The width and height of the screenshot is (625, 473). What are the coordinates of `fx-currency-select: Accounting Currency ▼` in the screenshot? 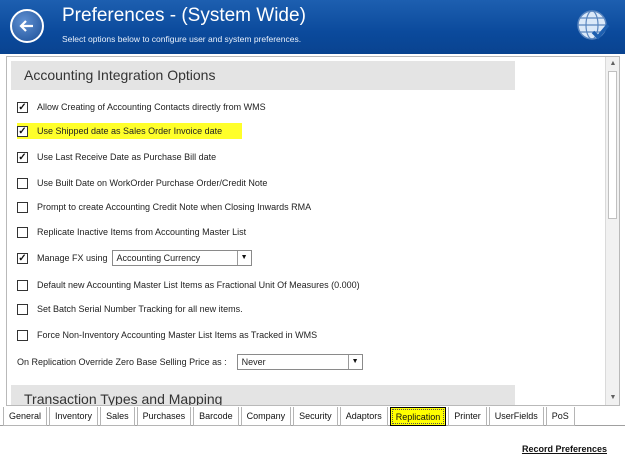 It's located at (181, 258).